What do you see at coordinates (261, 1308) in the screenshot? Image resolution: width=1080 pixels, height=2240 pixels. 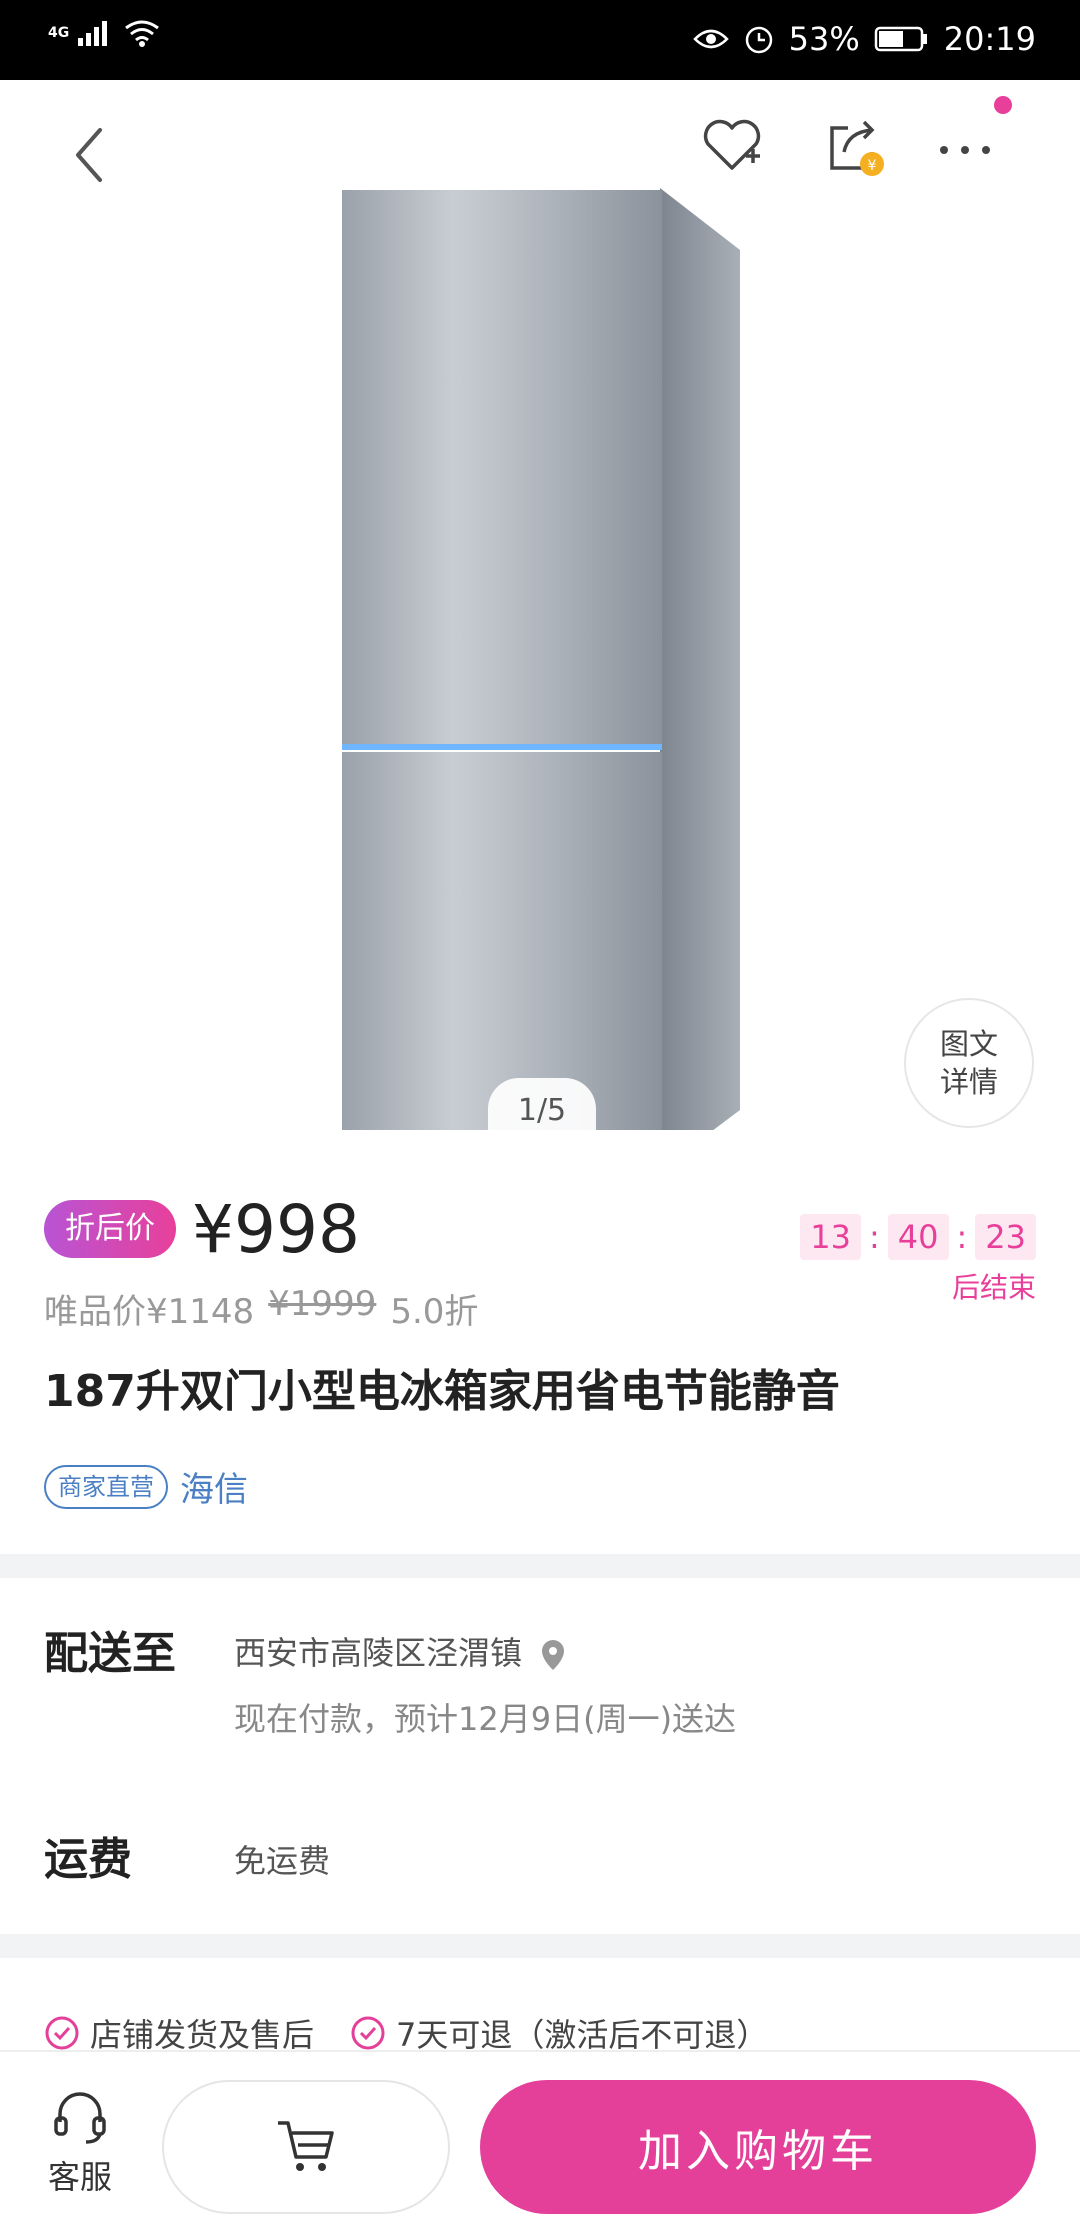 I see `price-details: 唯品价¥1148 ¥1999 5.0折` at bounding box center [261, 1308].